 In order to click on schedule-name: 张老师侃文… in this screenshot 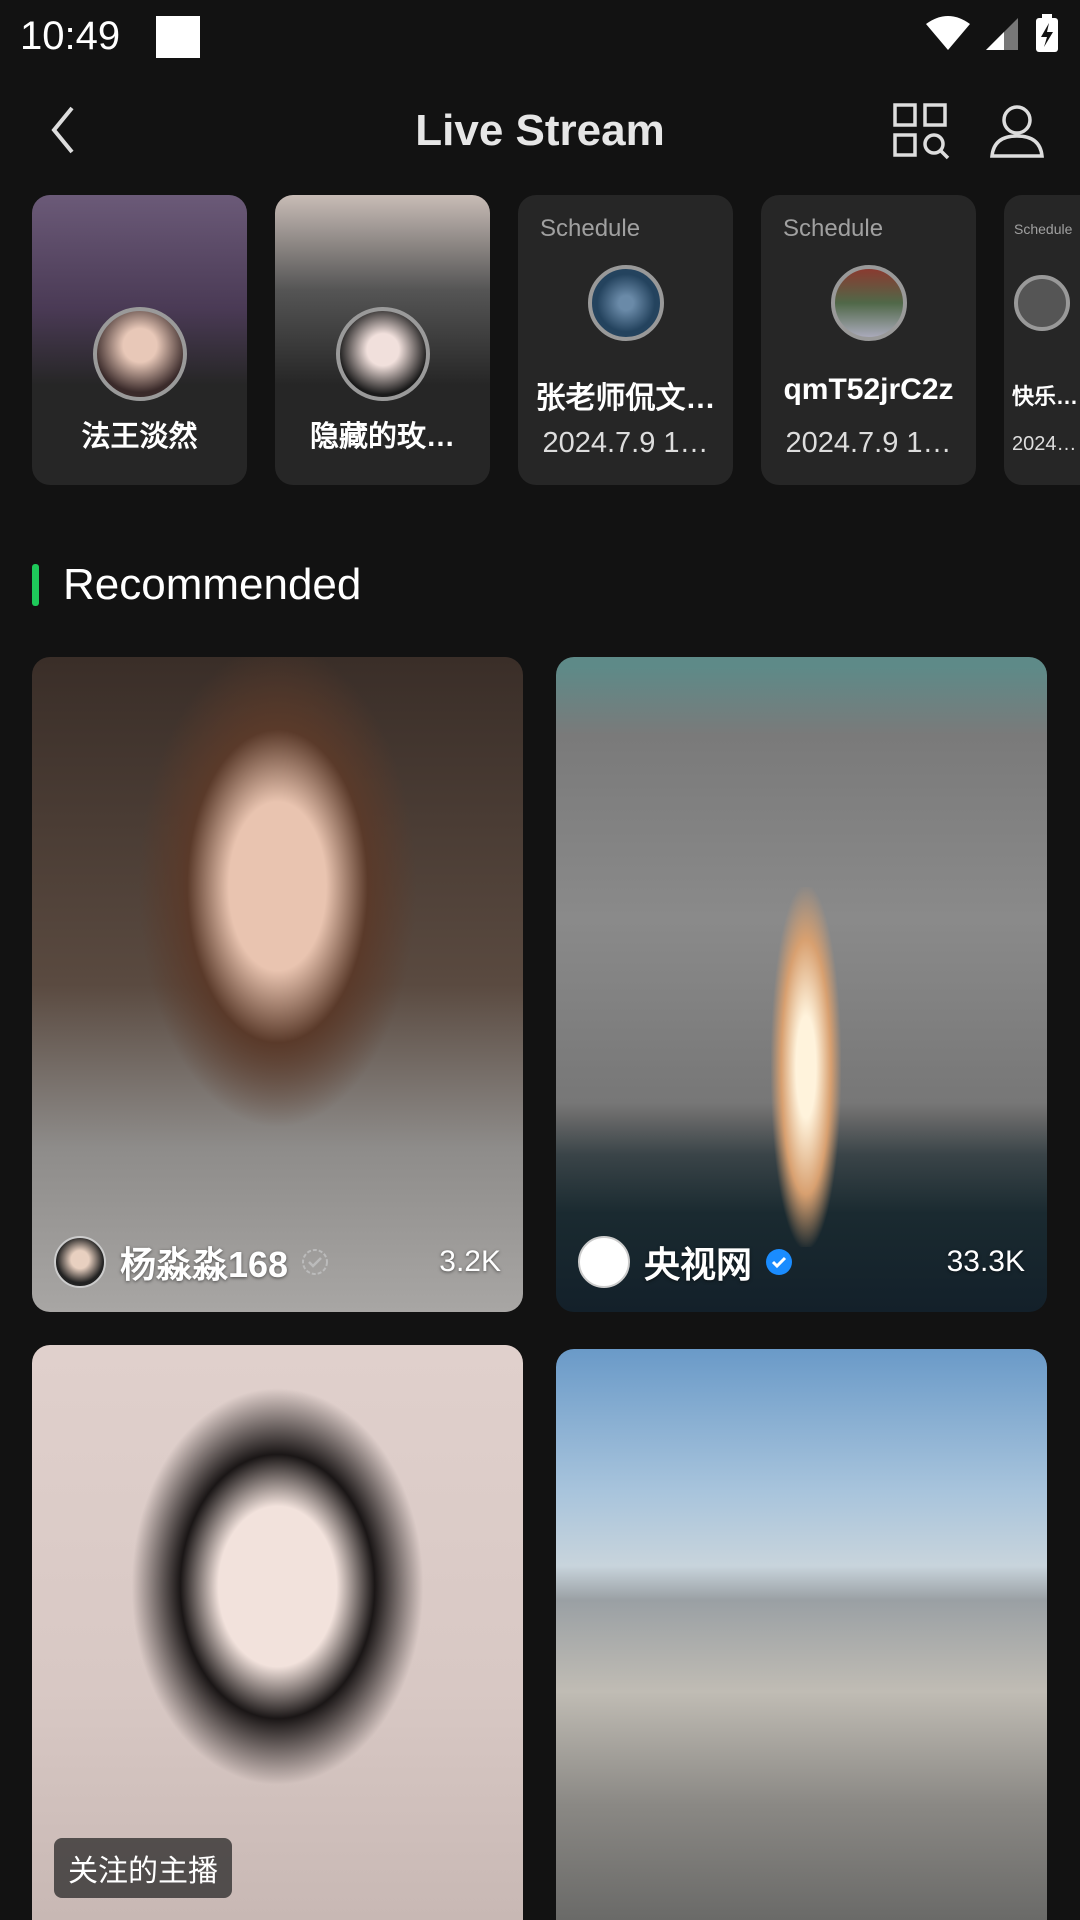, I will do `click(625, 398)`.